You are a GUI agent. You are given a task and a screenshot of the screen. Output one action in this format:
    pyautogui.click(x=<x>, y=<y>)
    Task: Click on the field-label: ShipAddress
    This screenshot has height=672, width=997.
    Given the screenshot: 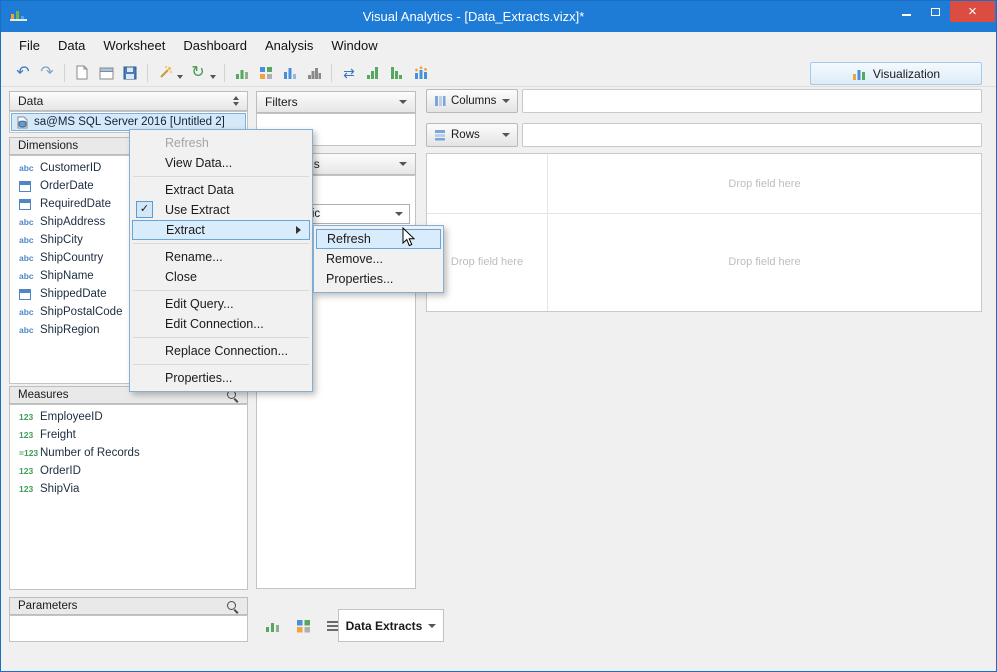 What is the action you would take?
    pyautogui.click(x=73, y=222)
    